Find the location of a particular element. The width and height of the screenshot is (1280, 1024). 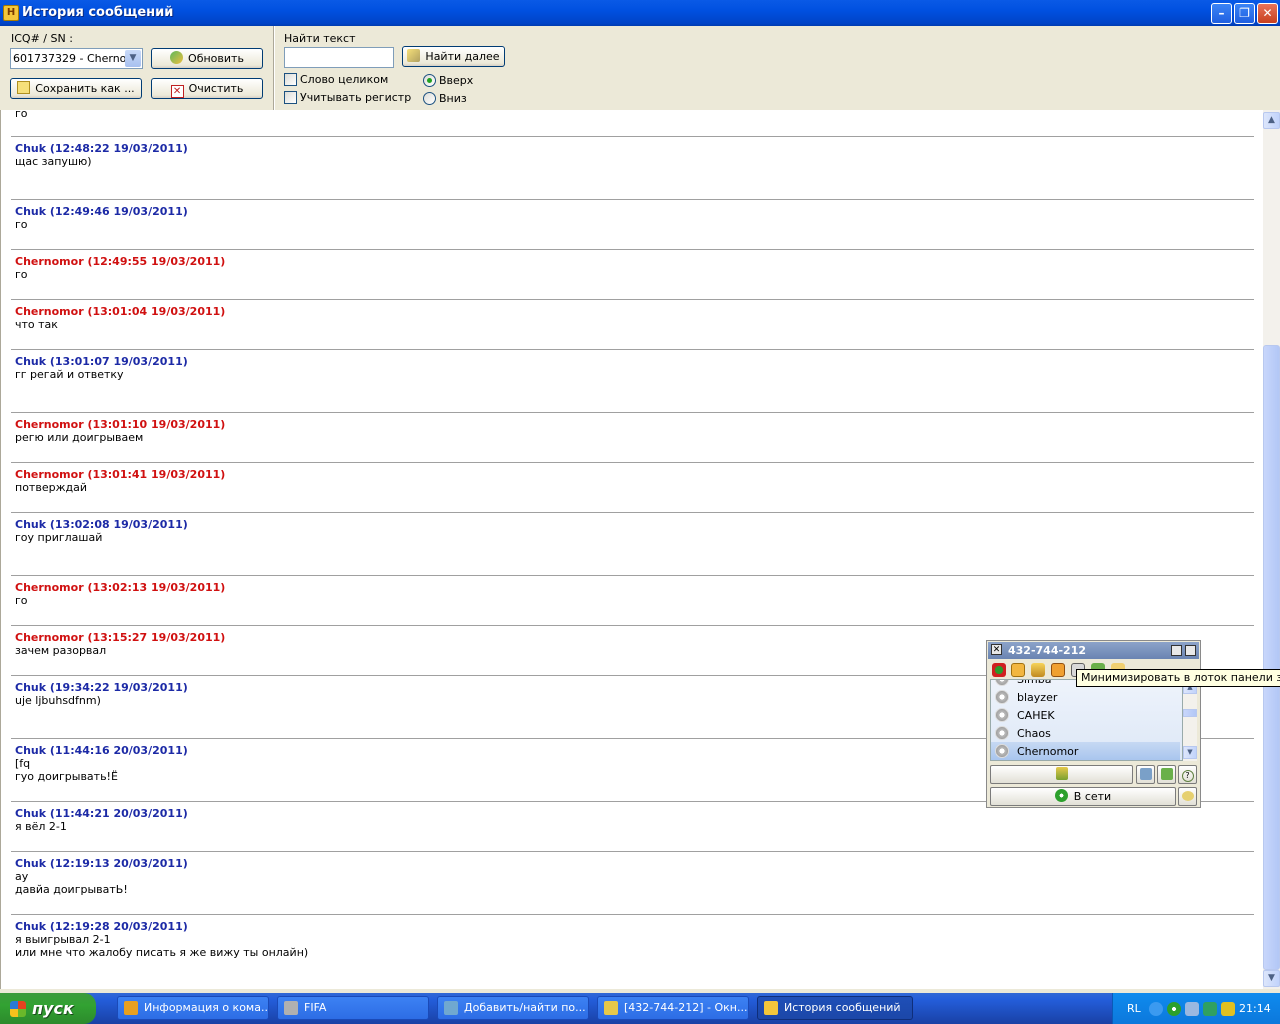

taskbar-button: FIFA is located at coordinates (353, 1008).